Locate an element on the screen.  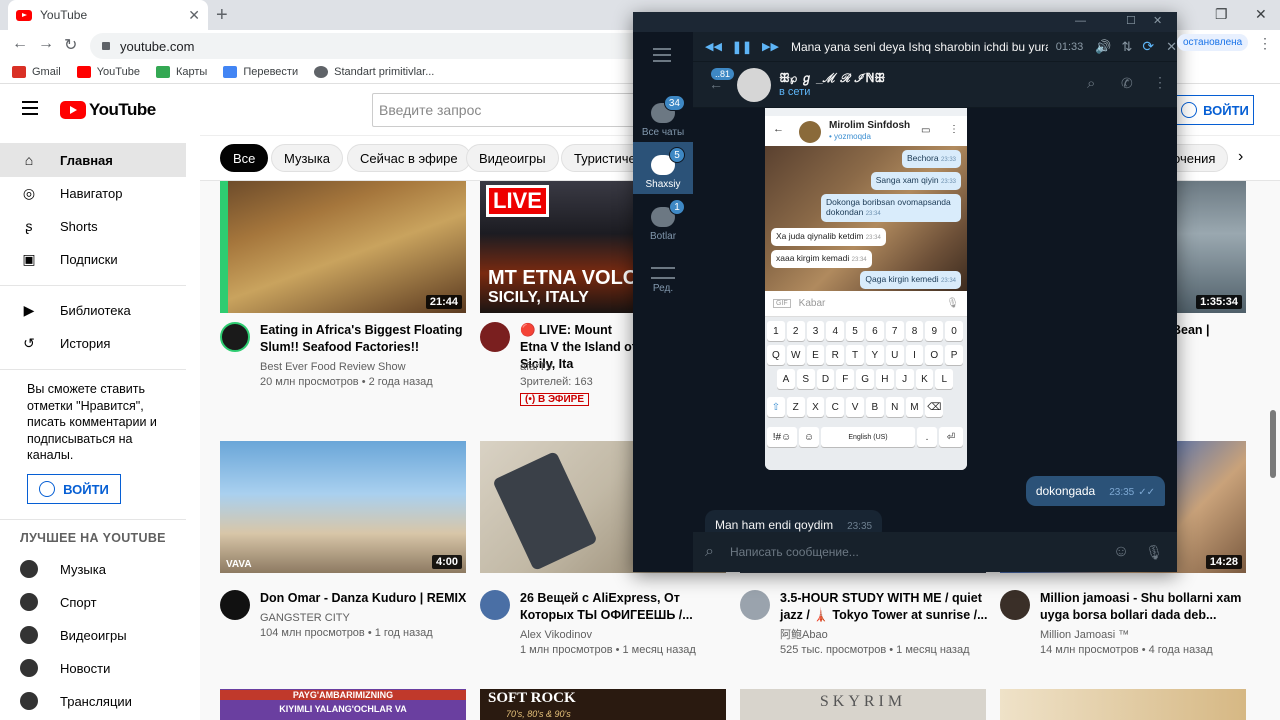
folder-bots: 1 Botlar is located at coordinates (663, 220).